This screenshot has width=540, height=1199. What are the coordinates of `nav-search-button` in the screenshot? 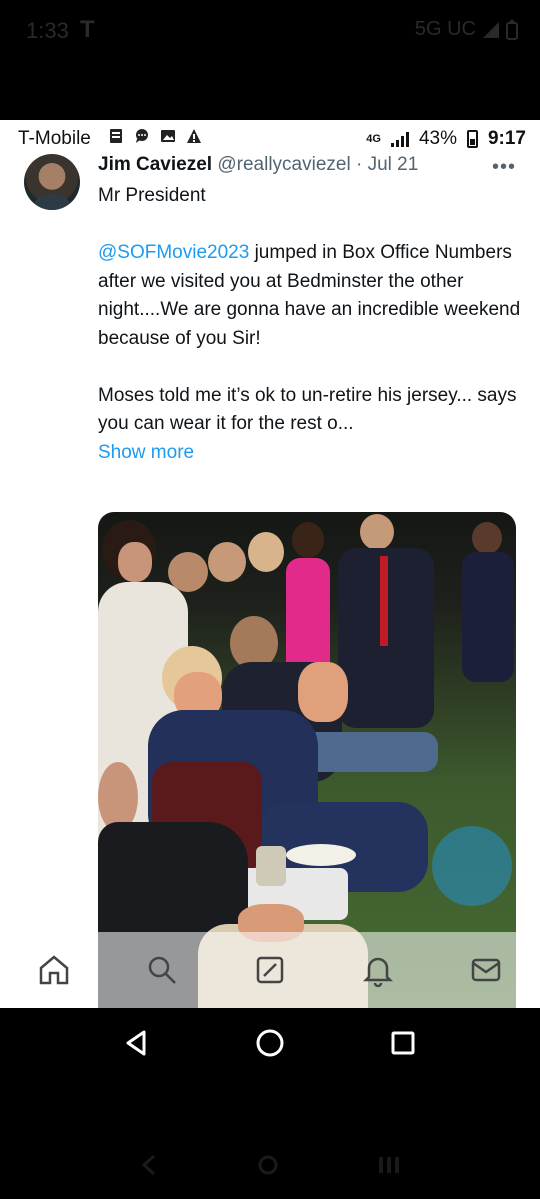 It's located at (162, 970).